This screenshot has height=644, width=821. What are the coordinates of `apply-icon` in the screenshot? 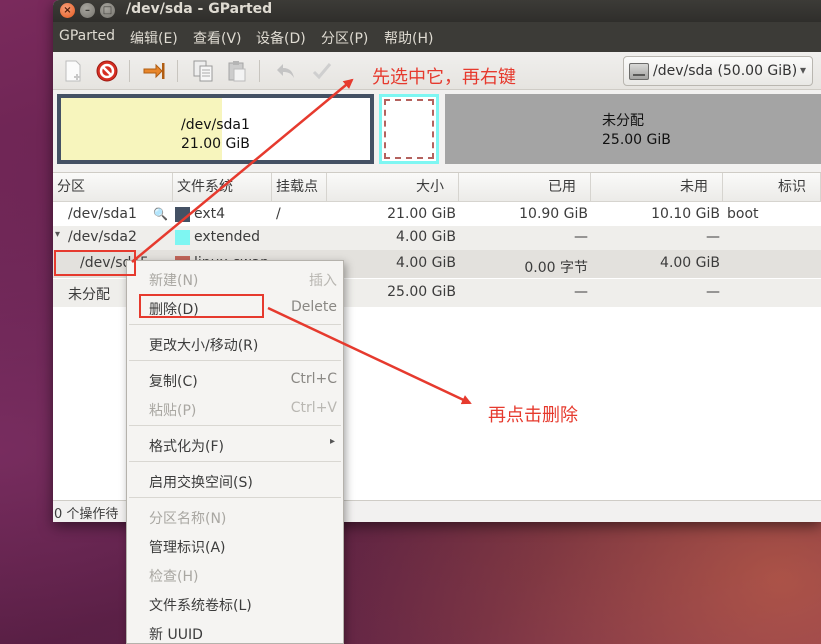 It's located at (322, 71).